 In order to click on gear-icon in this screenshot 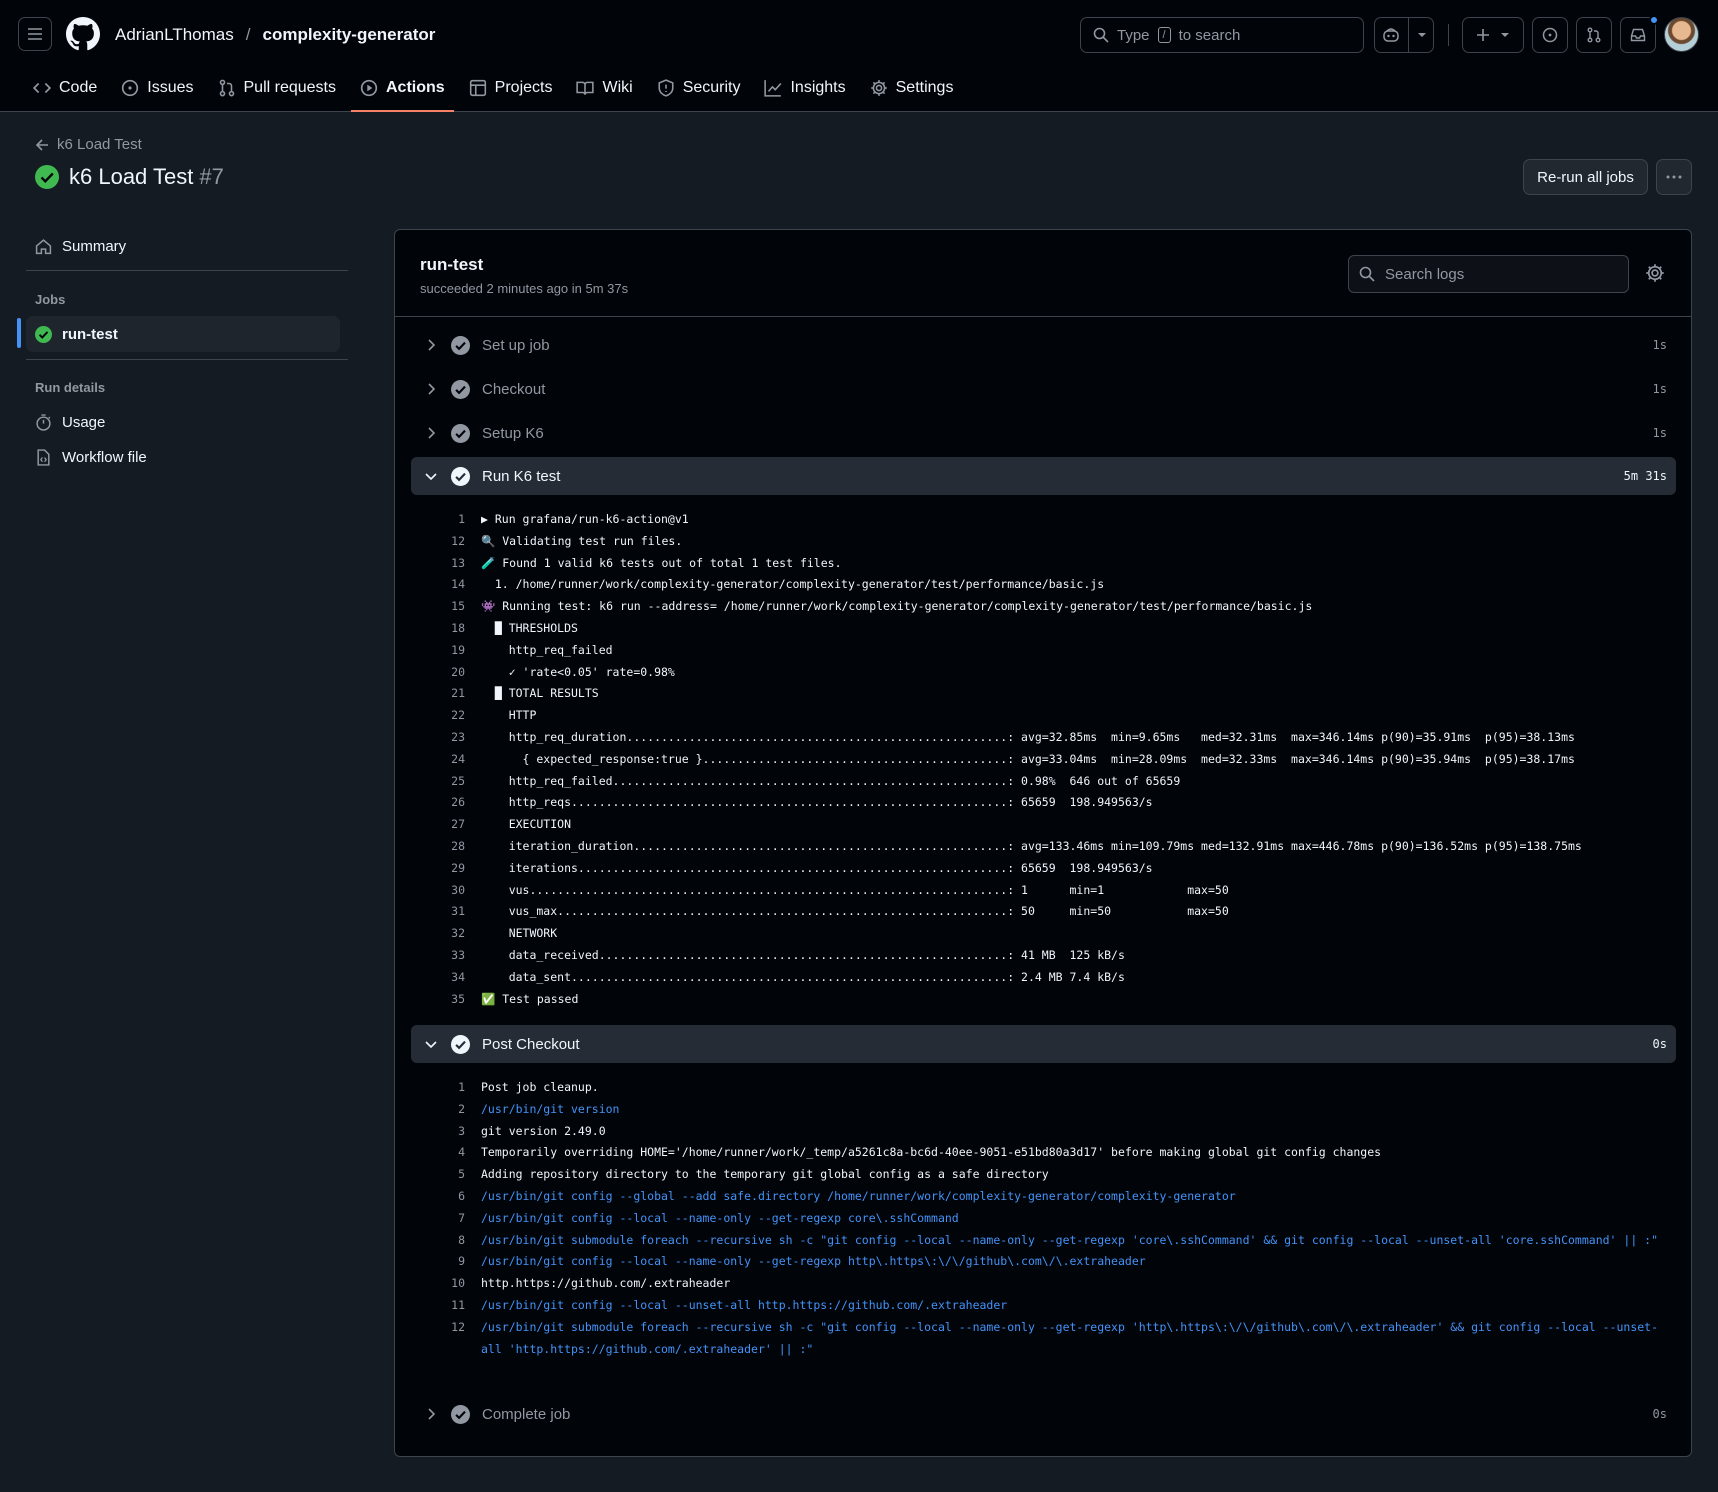, I will do `click(1655, 273)`.